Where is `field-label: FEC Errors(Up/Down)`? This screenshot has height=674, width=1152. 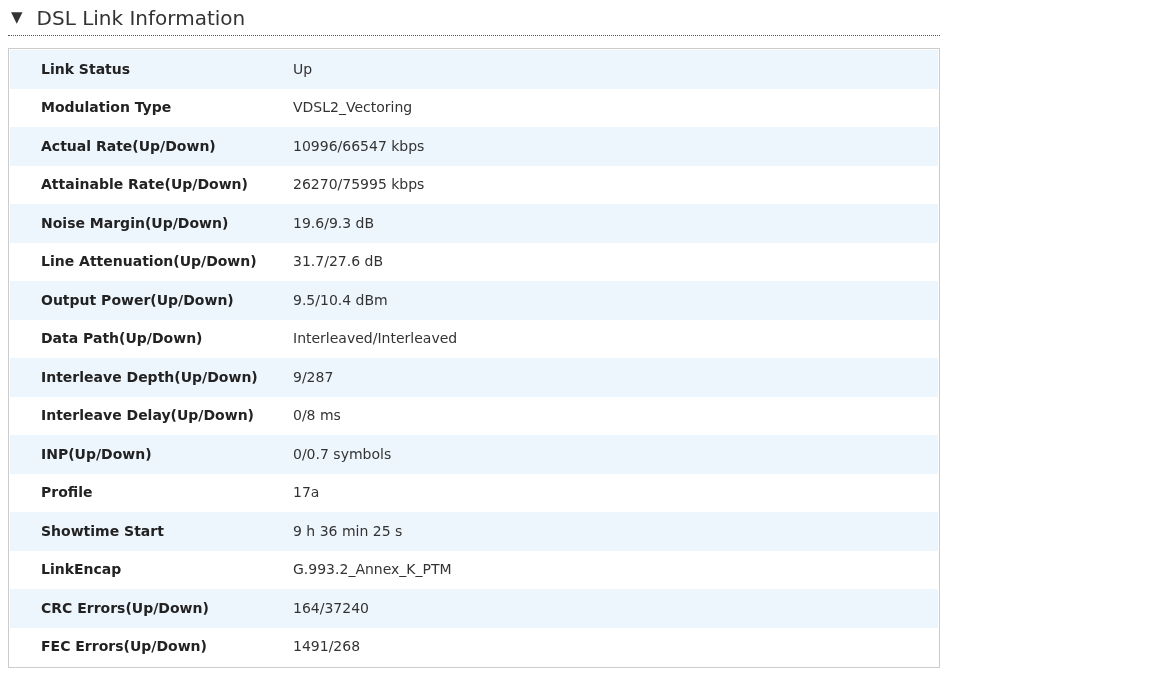 field-label: FEC Errors(Up/Down) is located at coordinates (124, 647).